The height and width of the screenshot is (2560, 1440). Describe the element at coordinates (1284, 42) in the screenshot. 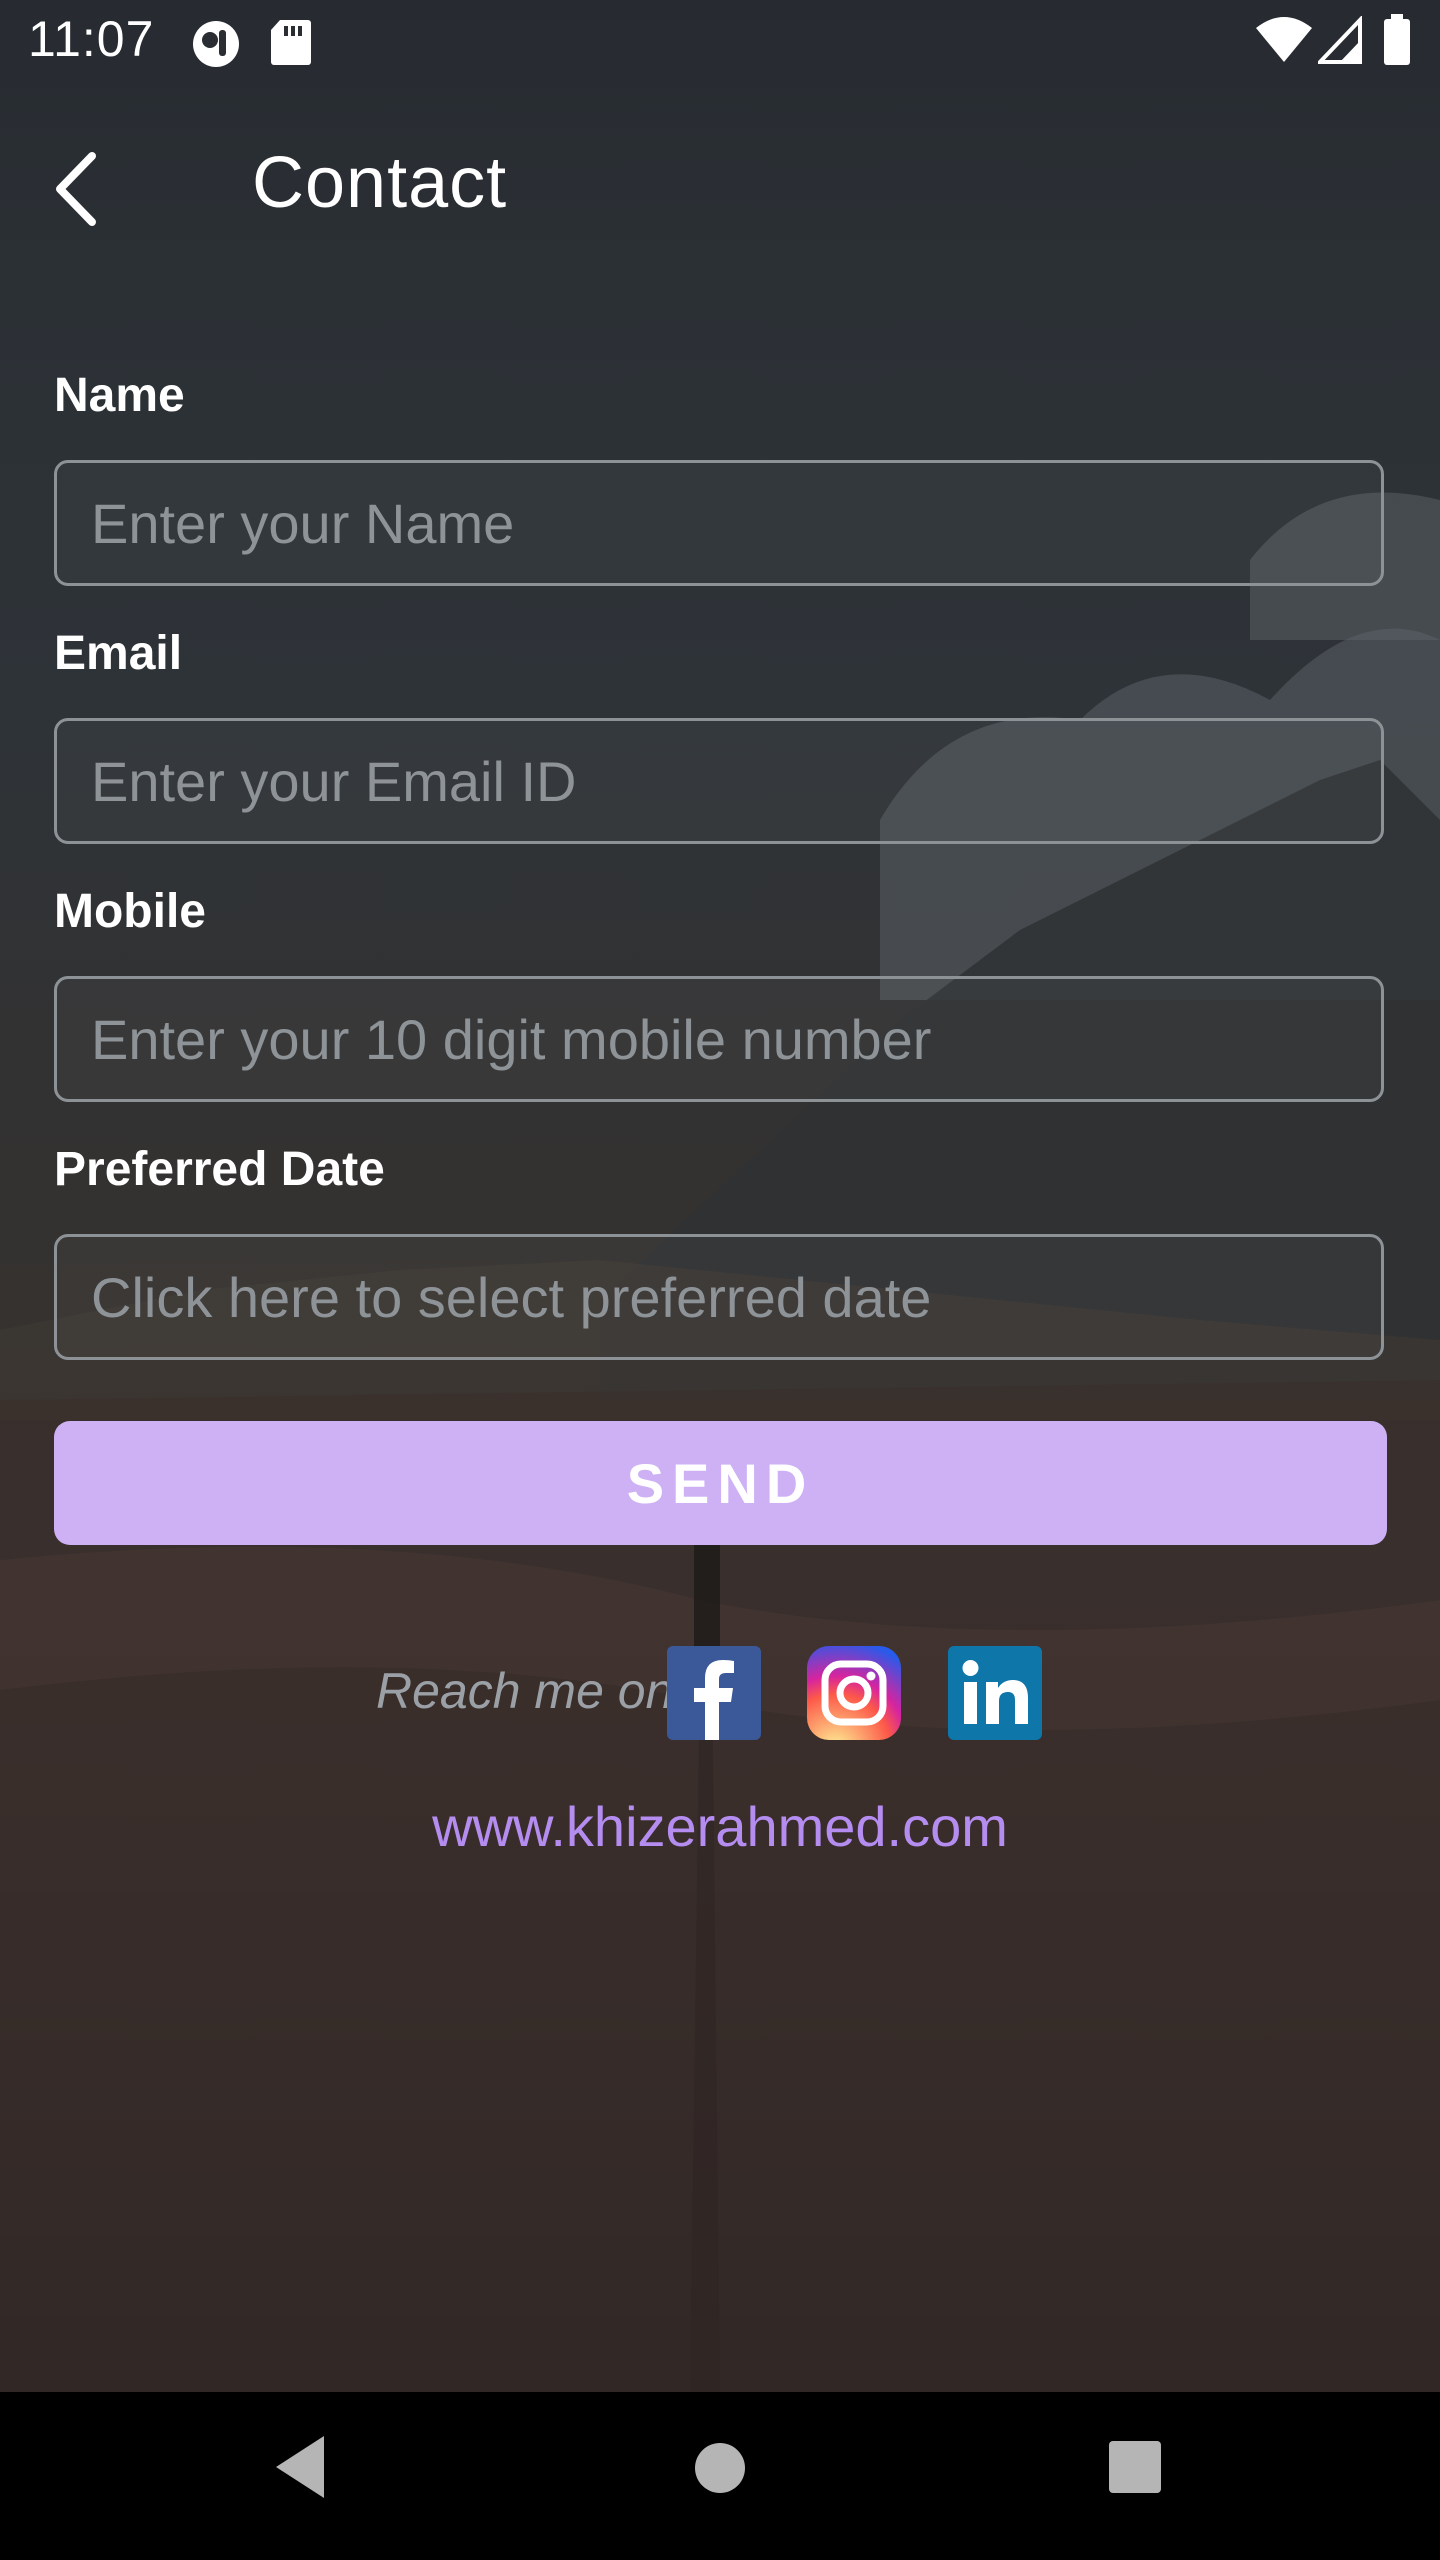

I see `wifi-icon` at that location.